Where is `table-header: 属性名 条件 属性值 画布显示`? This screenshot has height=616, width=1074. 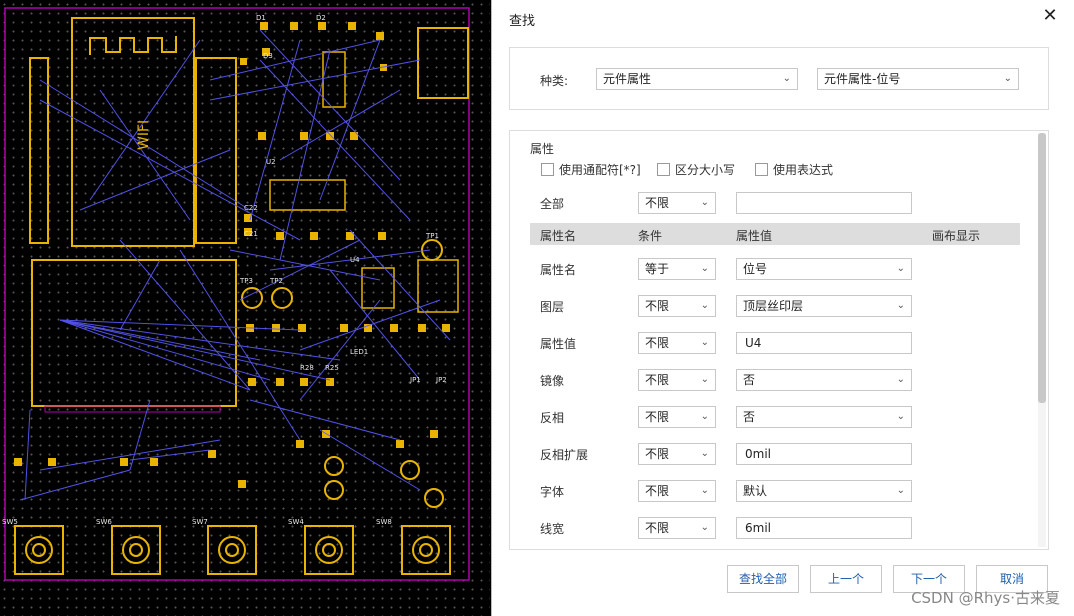
table-header: 属性名 条件 属性值 画布显示 is located at coordinates (775, 234).